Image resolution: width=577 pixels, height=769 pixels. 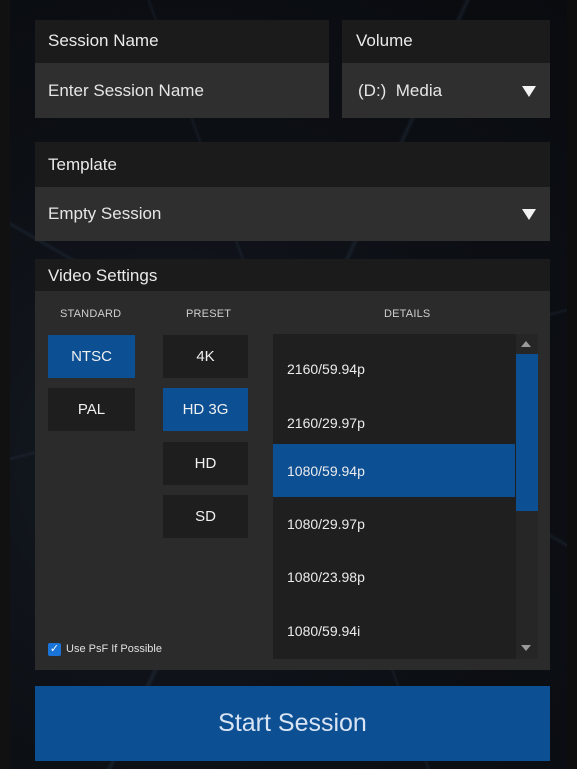 What do you see at coordinates (103, 40) in the screenshot?
I see `session-name-label: Session Name` at bounding box center [103, 40].